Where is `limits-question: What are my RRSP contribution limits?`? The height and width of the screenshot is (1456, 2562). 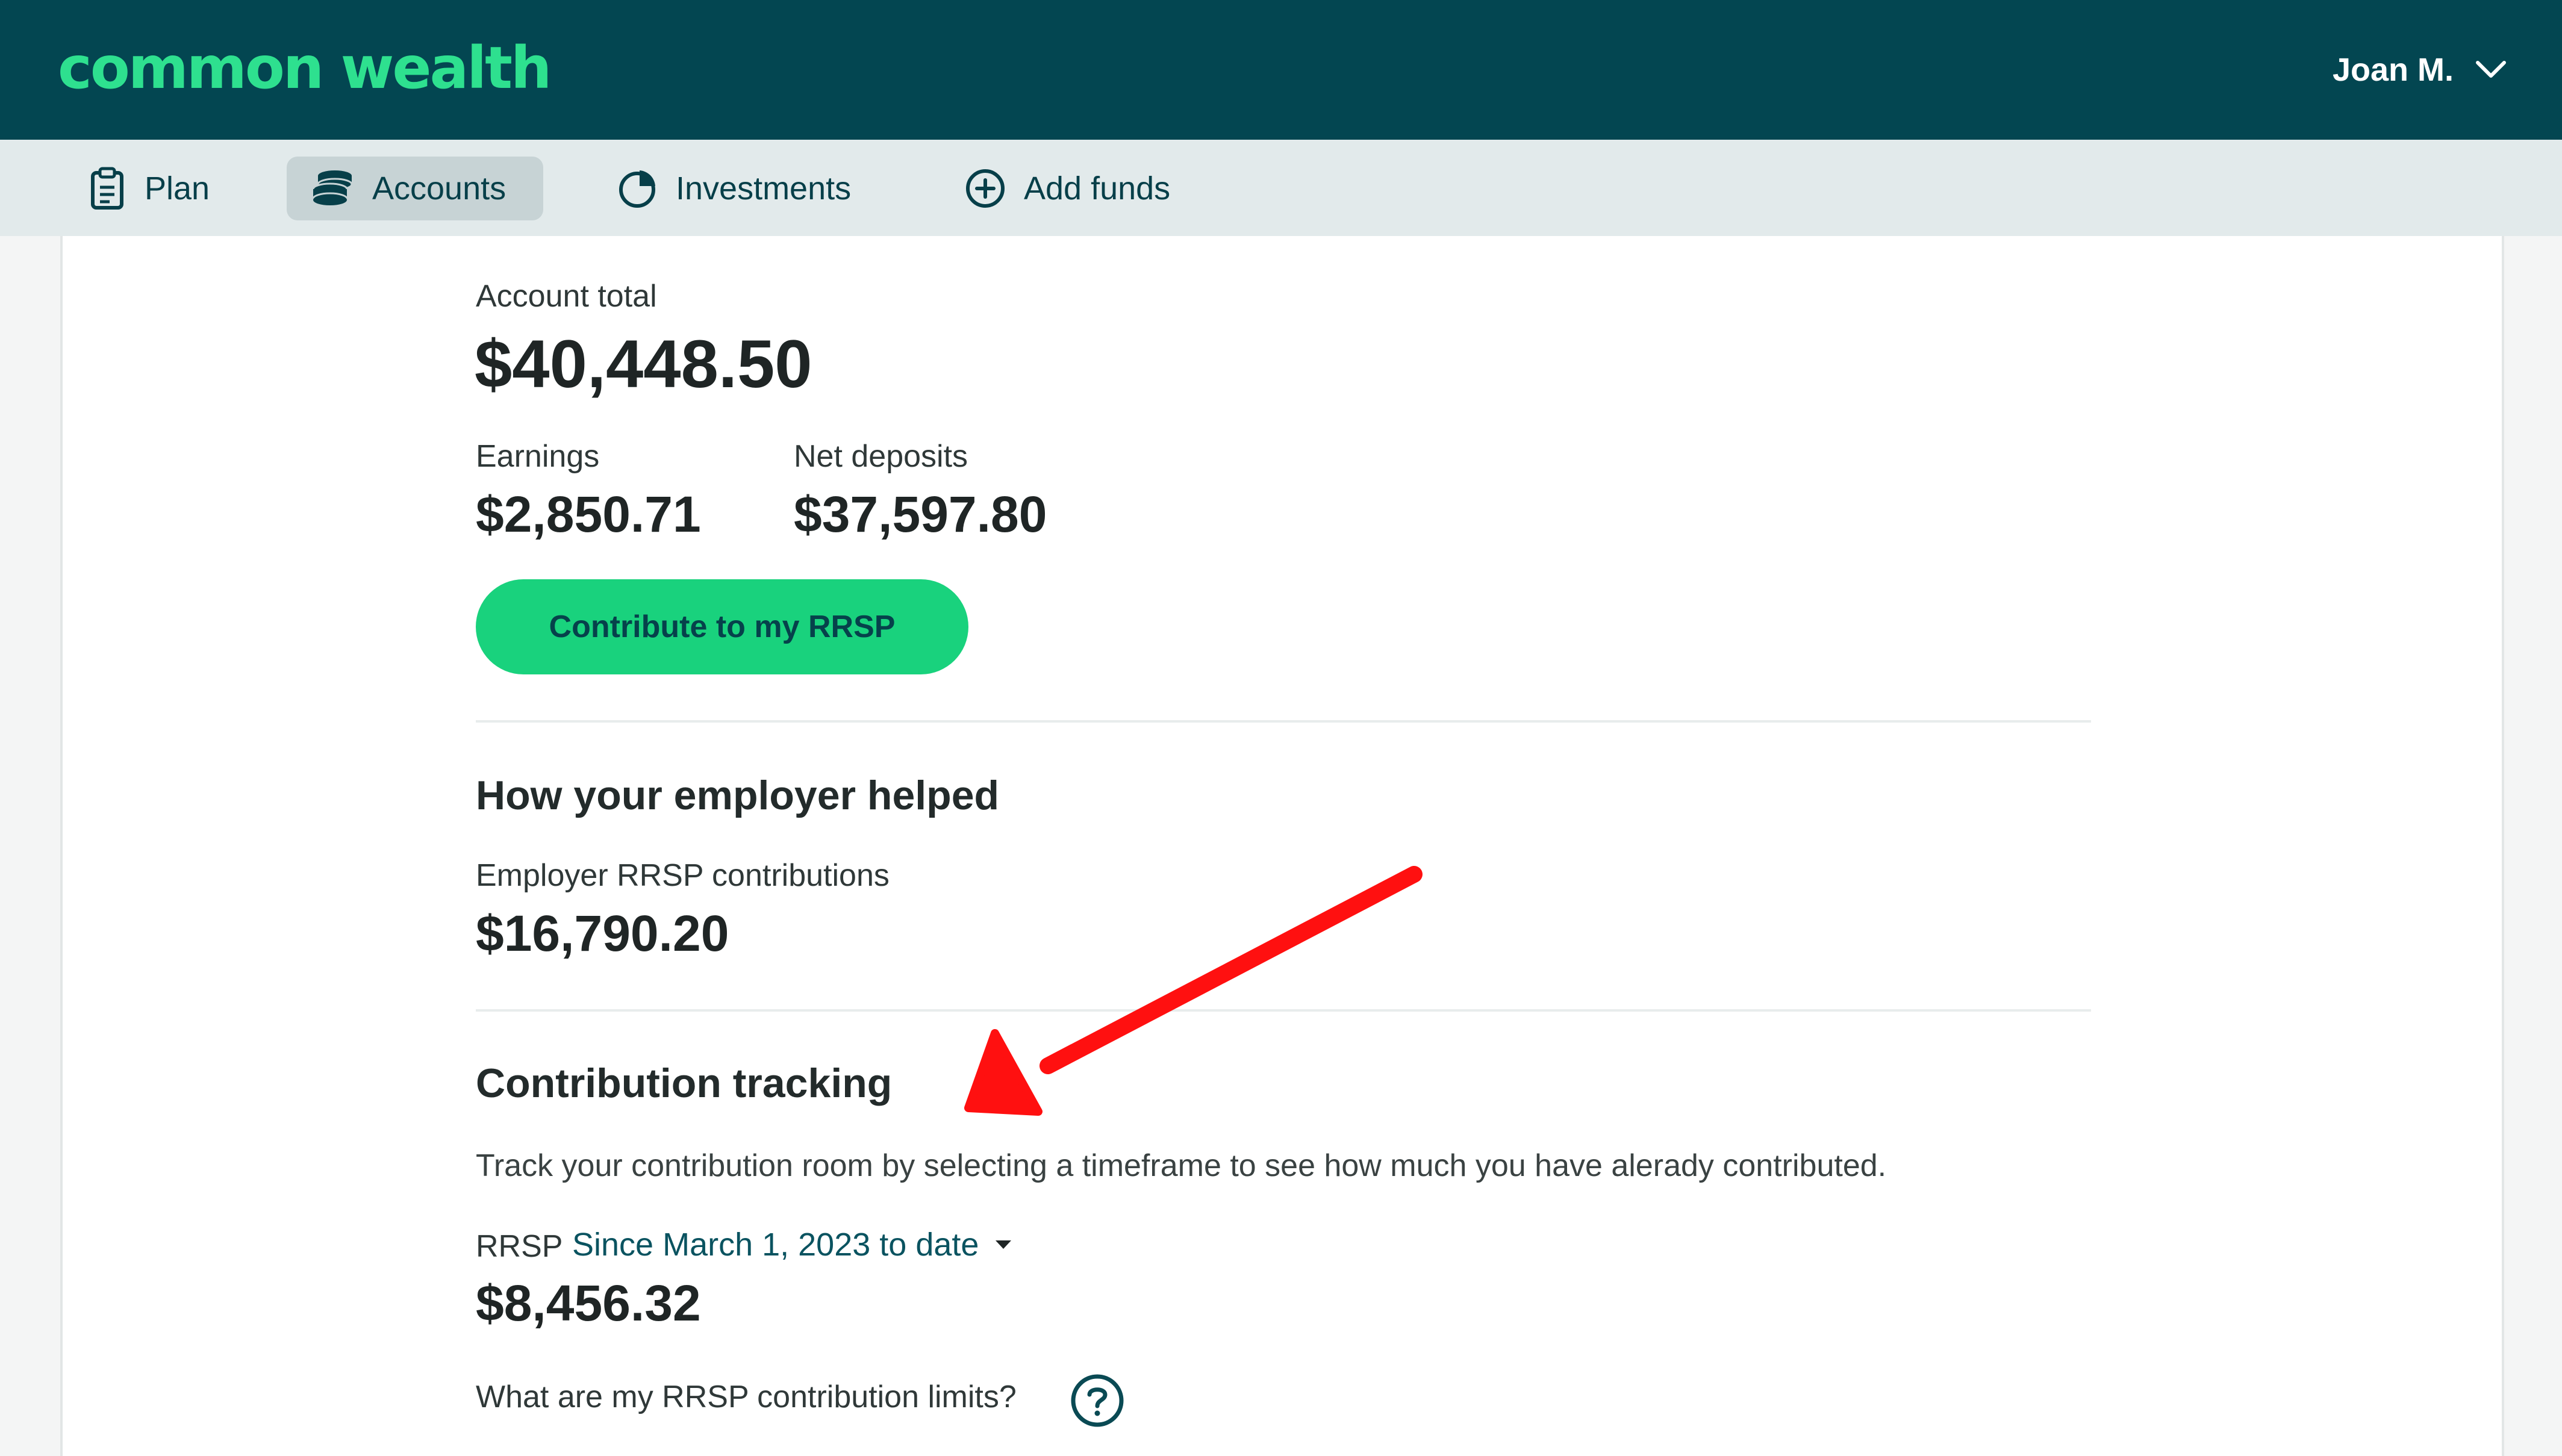 limits-question: What are my RRSP contribution limits? is located at coordinates (746, 1397).